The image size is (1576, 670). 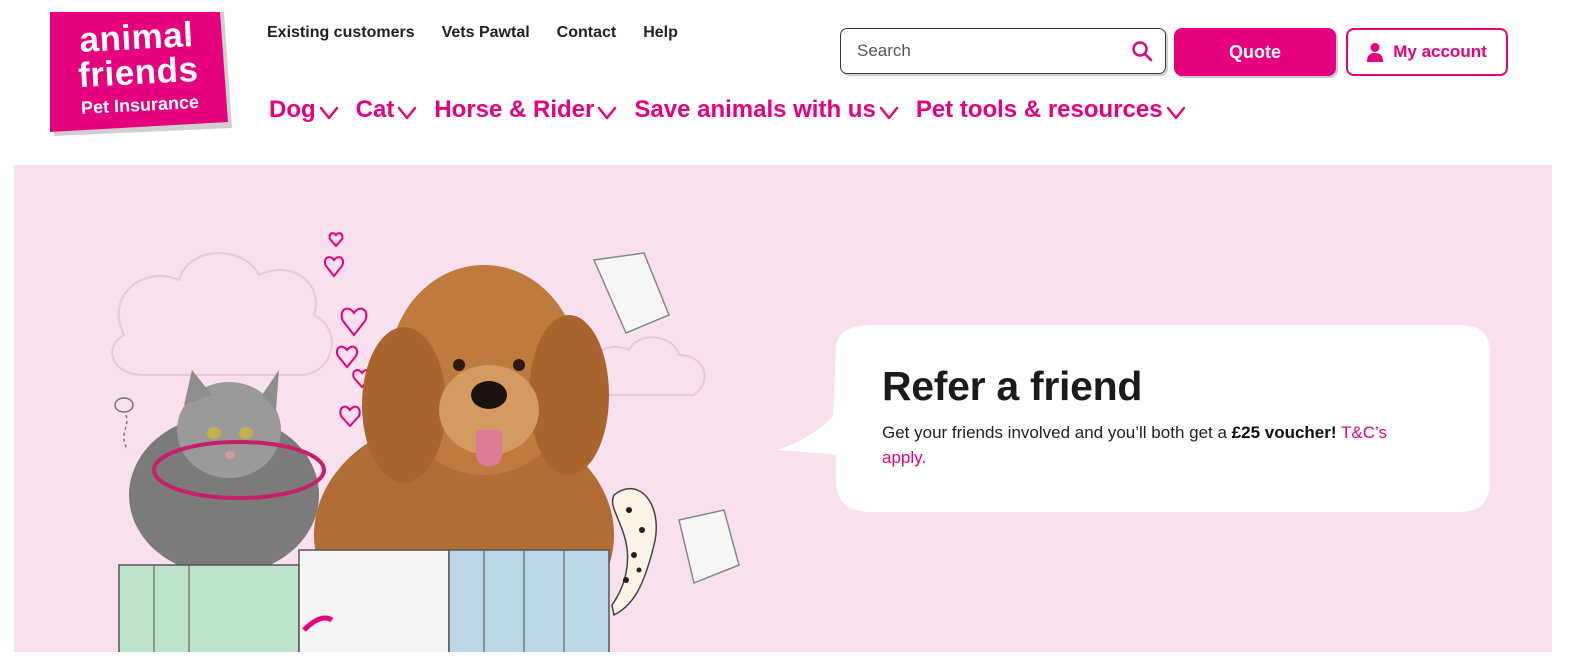 What do you see at coordinates (1440, 51) in the screenshot?
I see `my-account-label: My account` at bounding box center [1440, 51].